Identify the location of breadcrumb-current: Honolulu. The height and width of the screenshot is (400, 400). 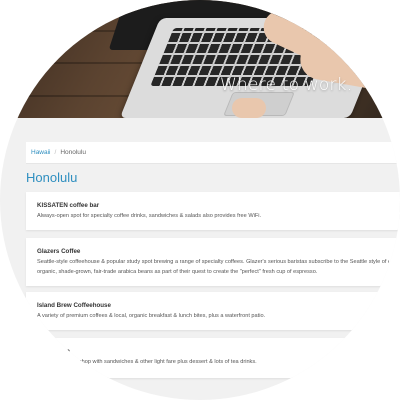
(73, 152).